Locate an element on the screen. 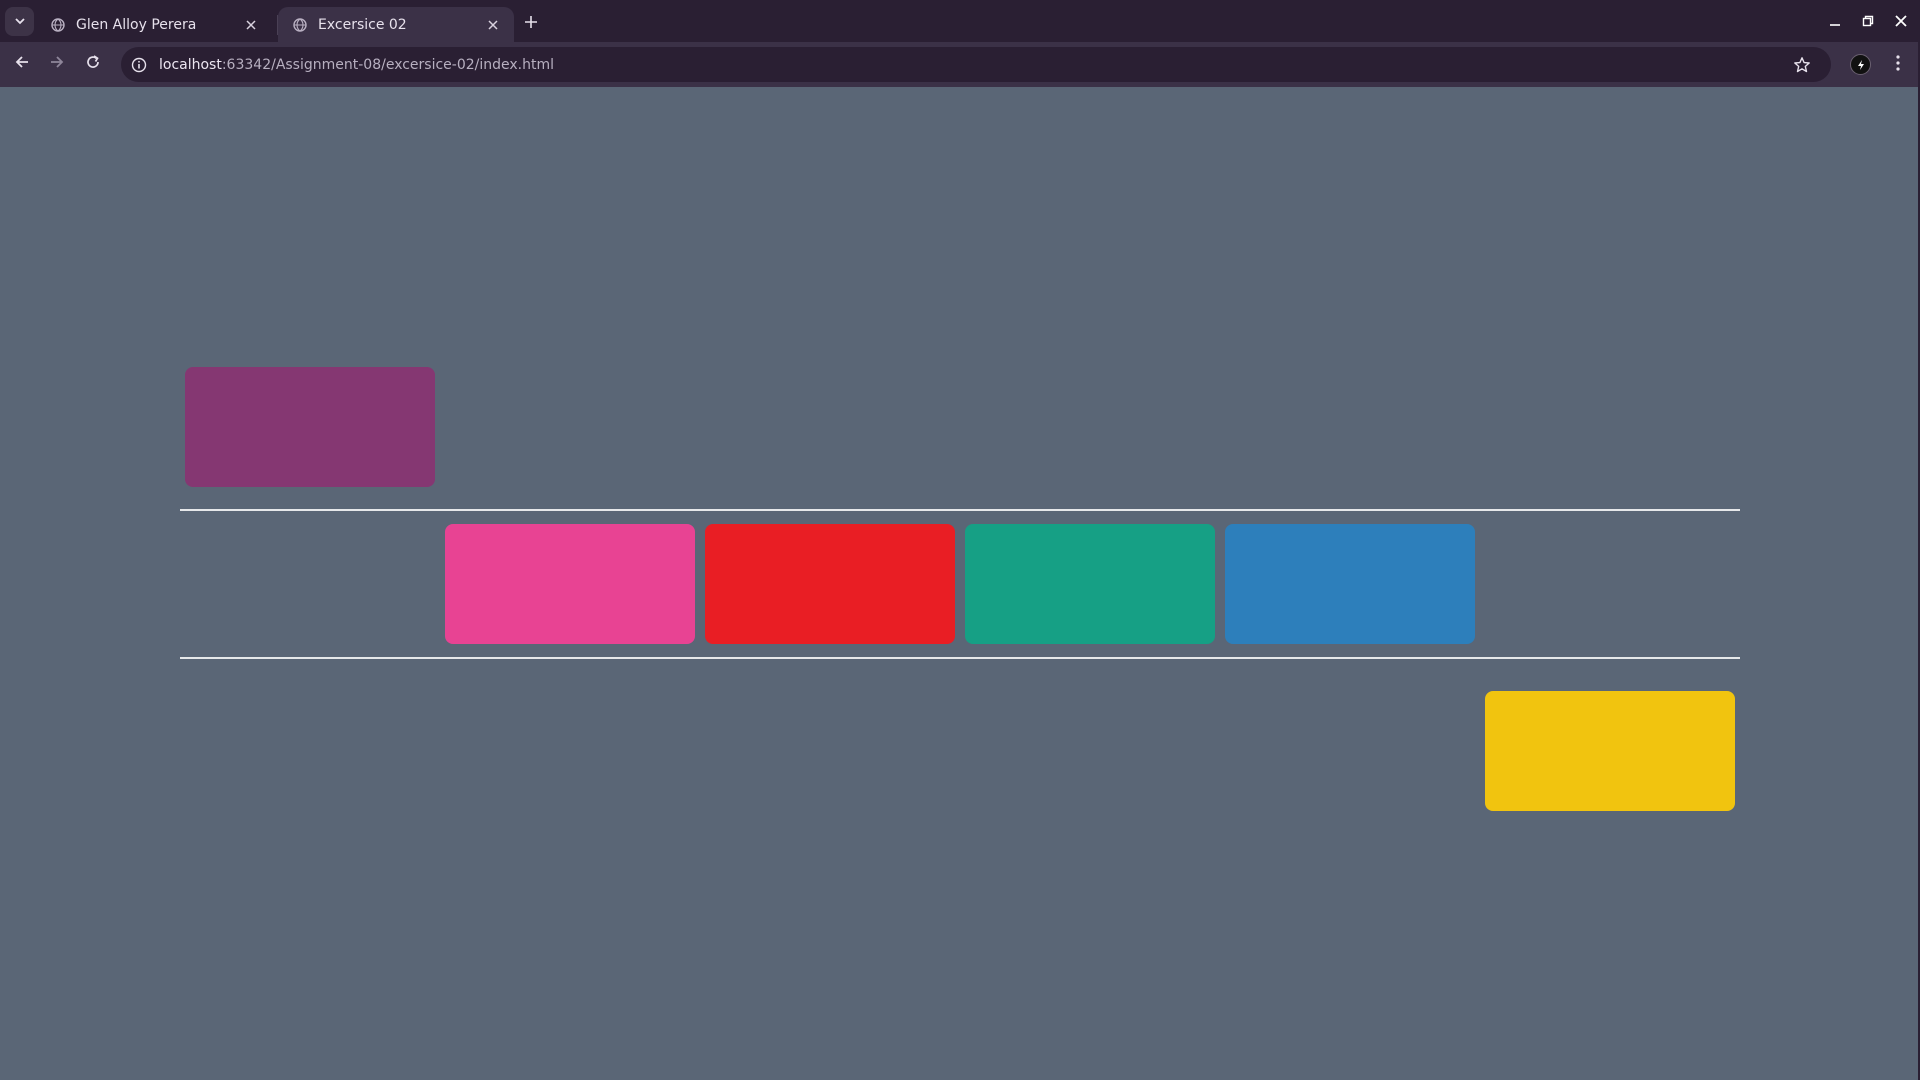  reload-button is located at coordinates (93, 64).